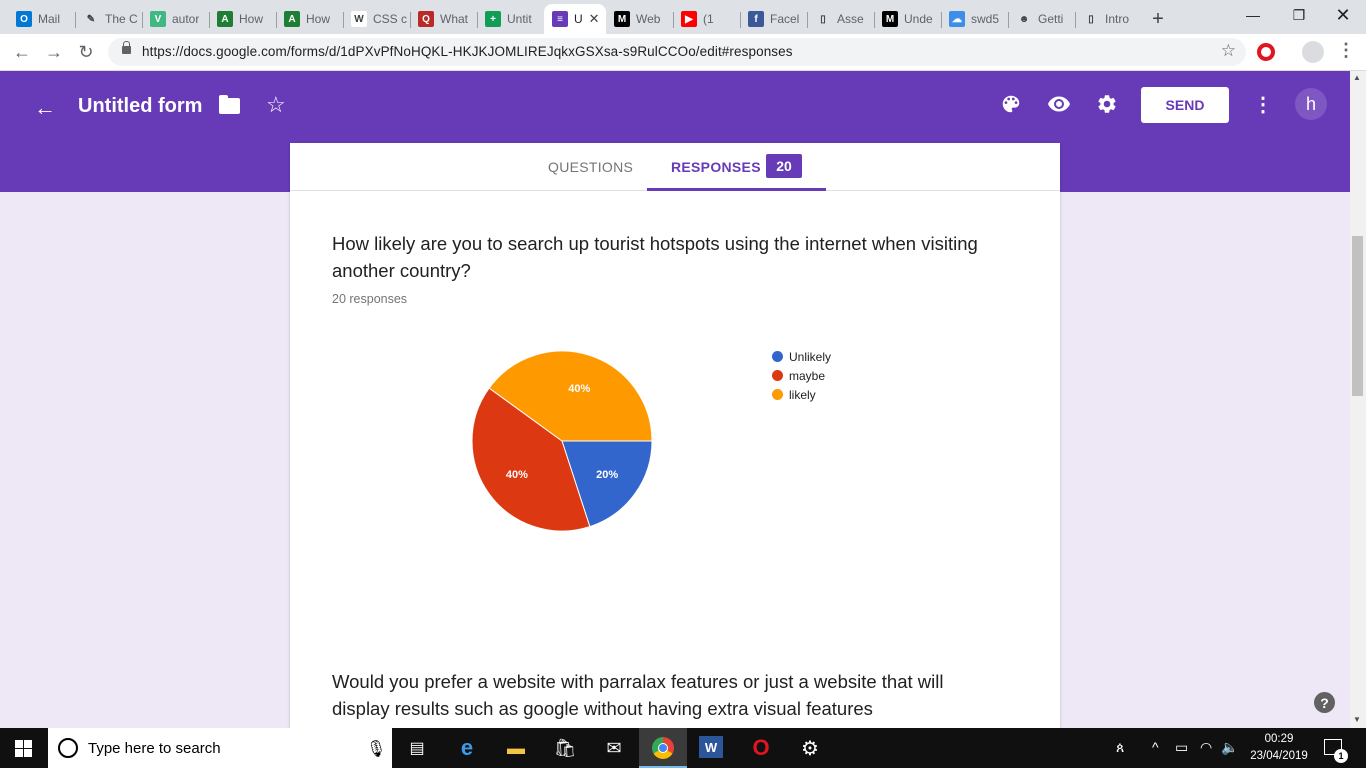 The image size is (1366, 768). I want to click on settings-gear-icon, so click(1107, 104).